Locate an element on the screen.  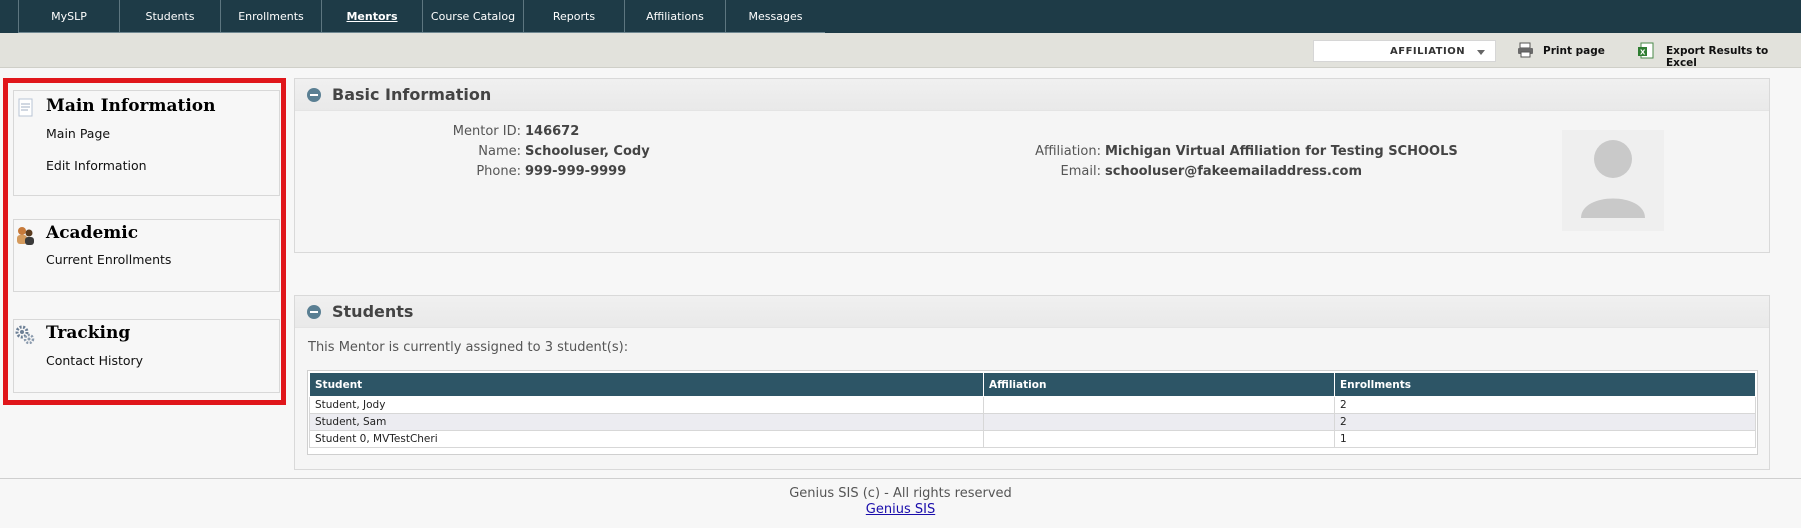
student-name-cell: Student, Sam is located at coordinates (646, 422).